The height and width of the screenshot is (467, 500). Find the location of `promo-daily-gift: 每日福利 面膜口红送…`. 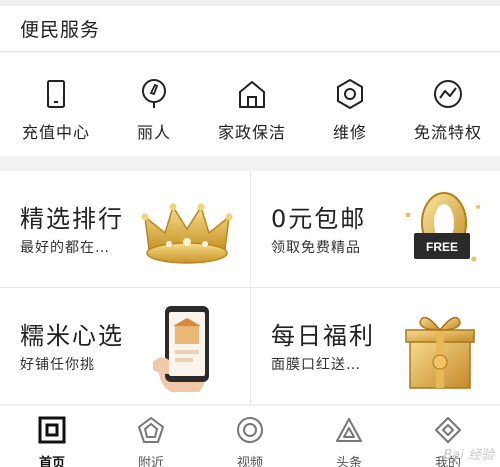

promo-daily-gift: 每日福利 面膜口红送… is located at coordinates (375, 346).